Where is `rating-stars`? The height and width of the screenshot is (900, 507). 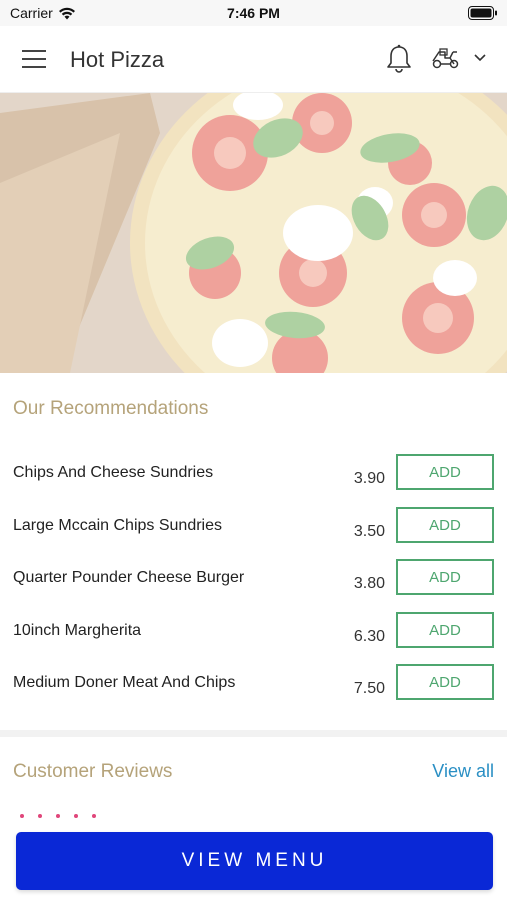 rating-stars is located at coordinates (58, 816).